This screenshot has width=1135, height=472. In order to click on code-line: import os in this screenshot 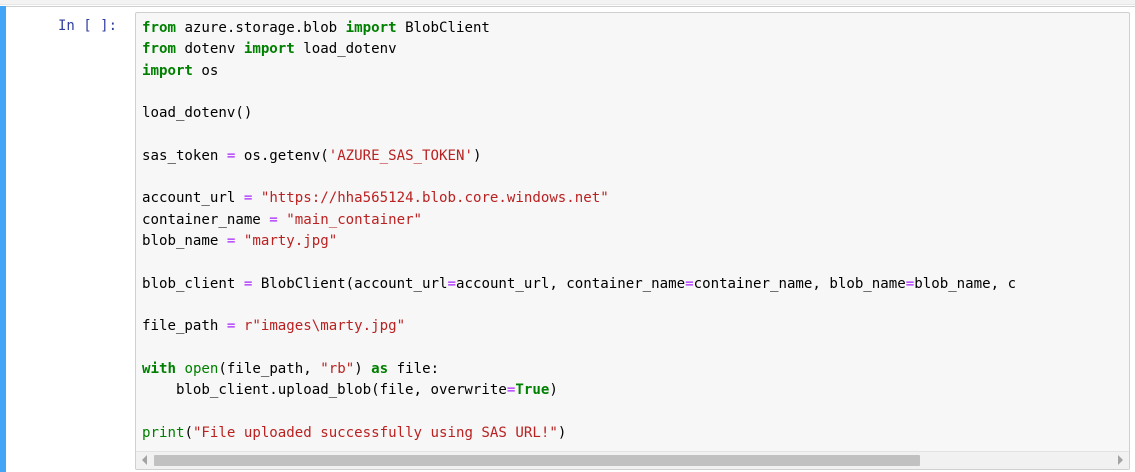, I will do `click(635, 71)`.